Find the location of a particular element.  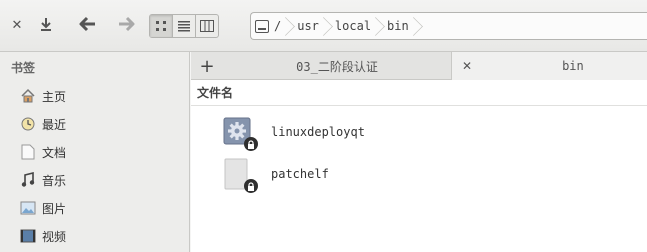

picture-icon is located at coordinates (28, 208).